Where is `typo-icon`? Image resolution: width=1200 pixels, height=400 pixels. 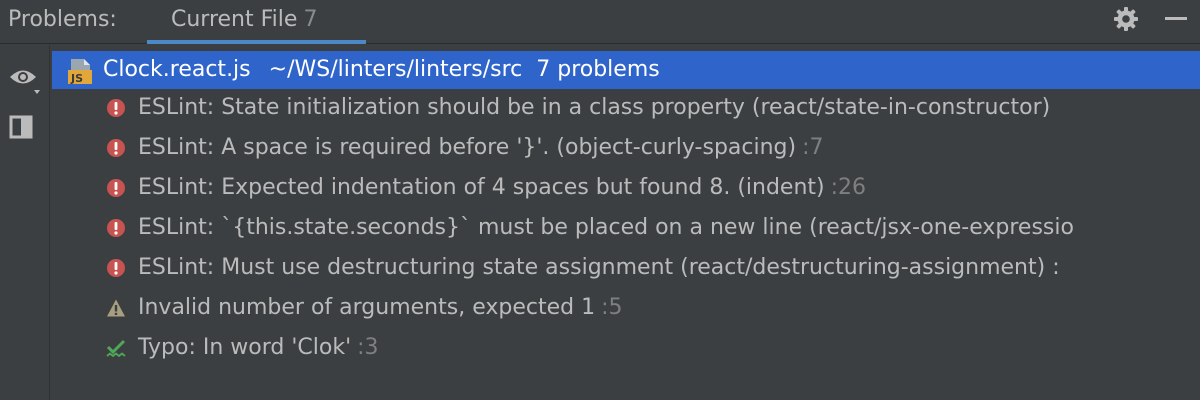 typo-icon is located at coordinates (116, 348).